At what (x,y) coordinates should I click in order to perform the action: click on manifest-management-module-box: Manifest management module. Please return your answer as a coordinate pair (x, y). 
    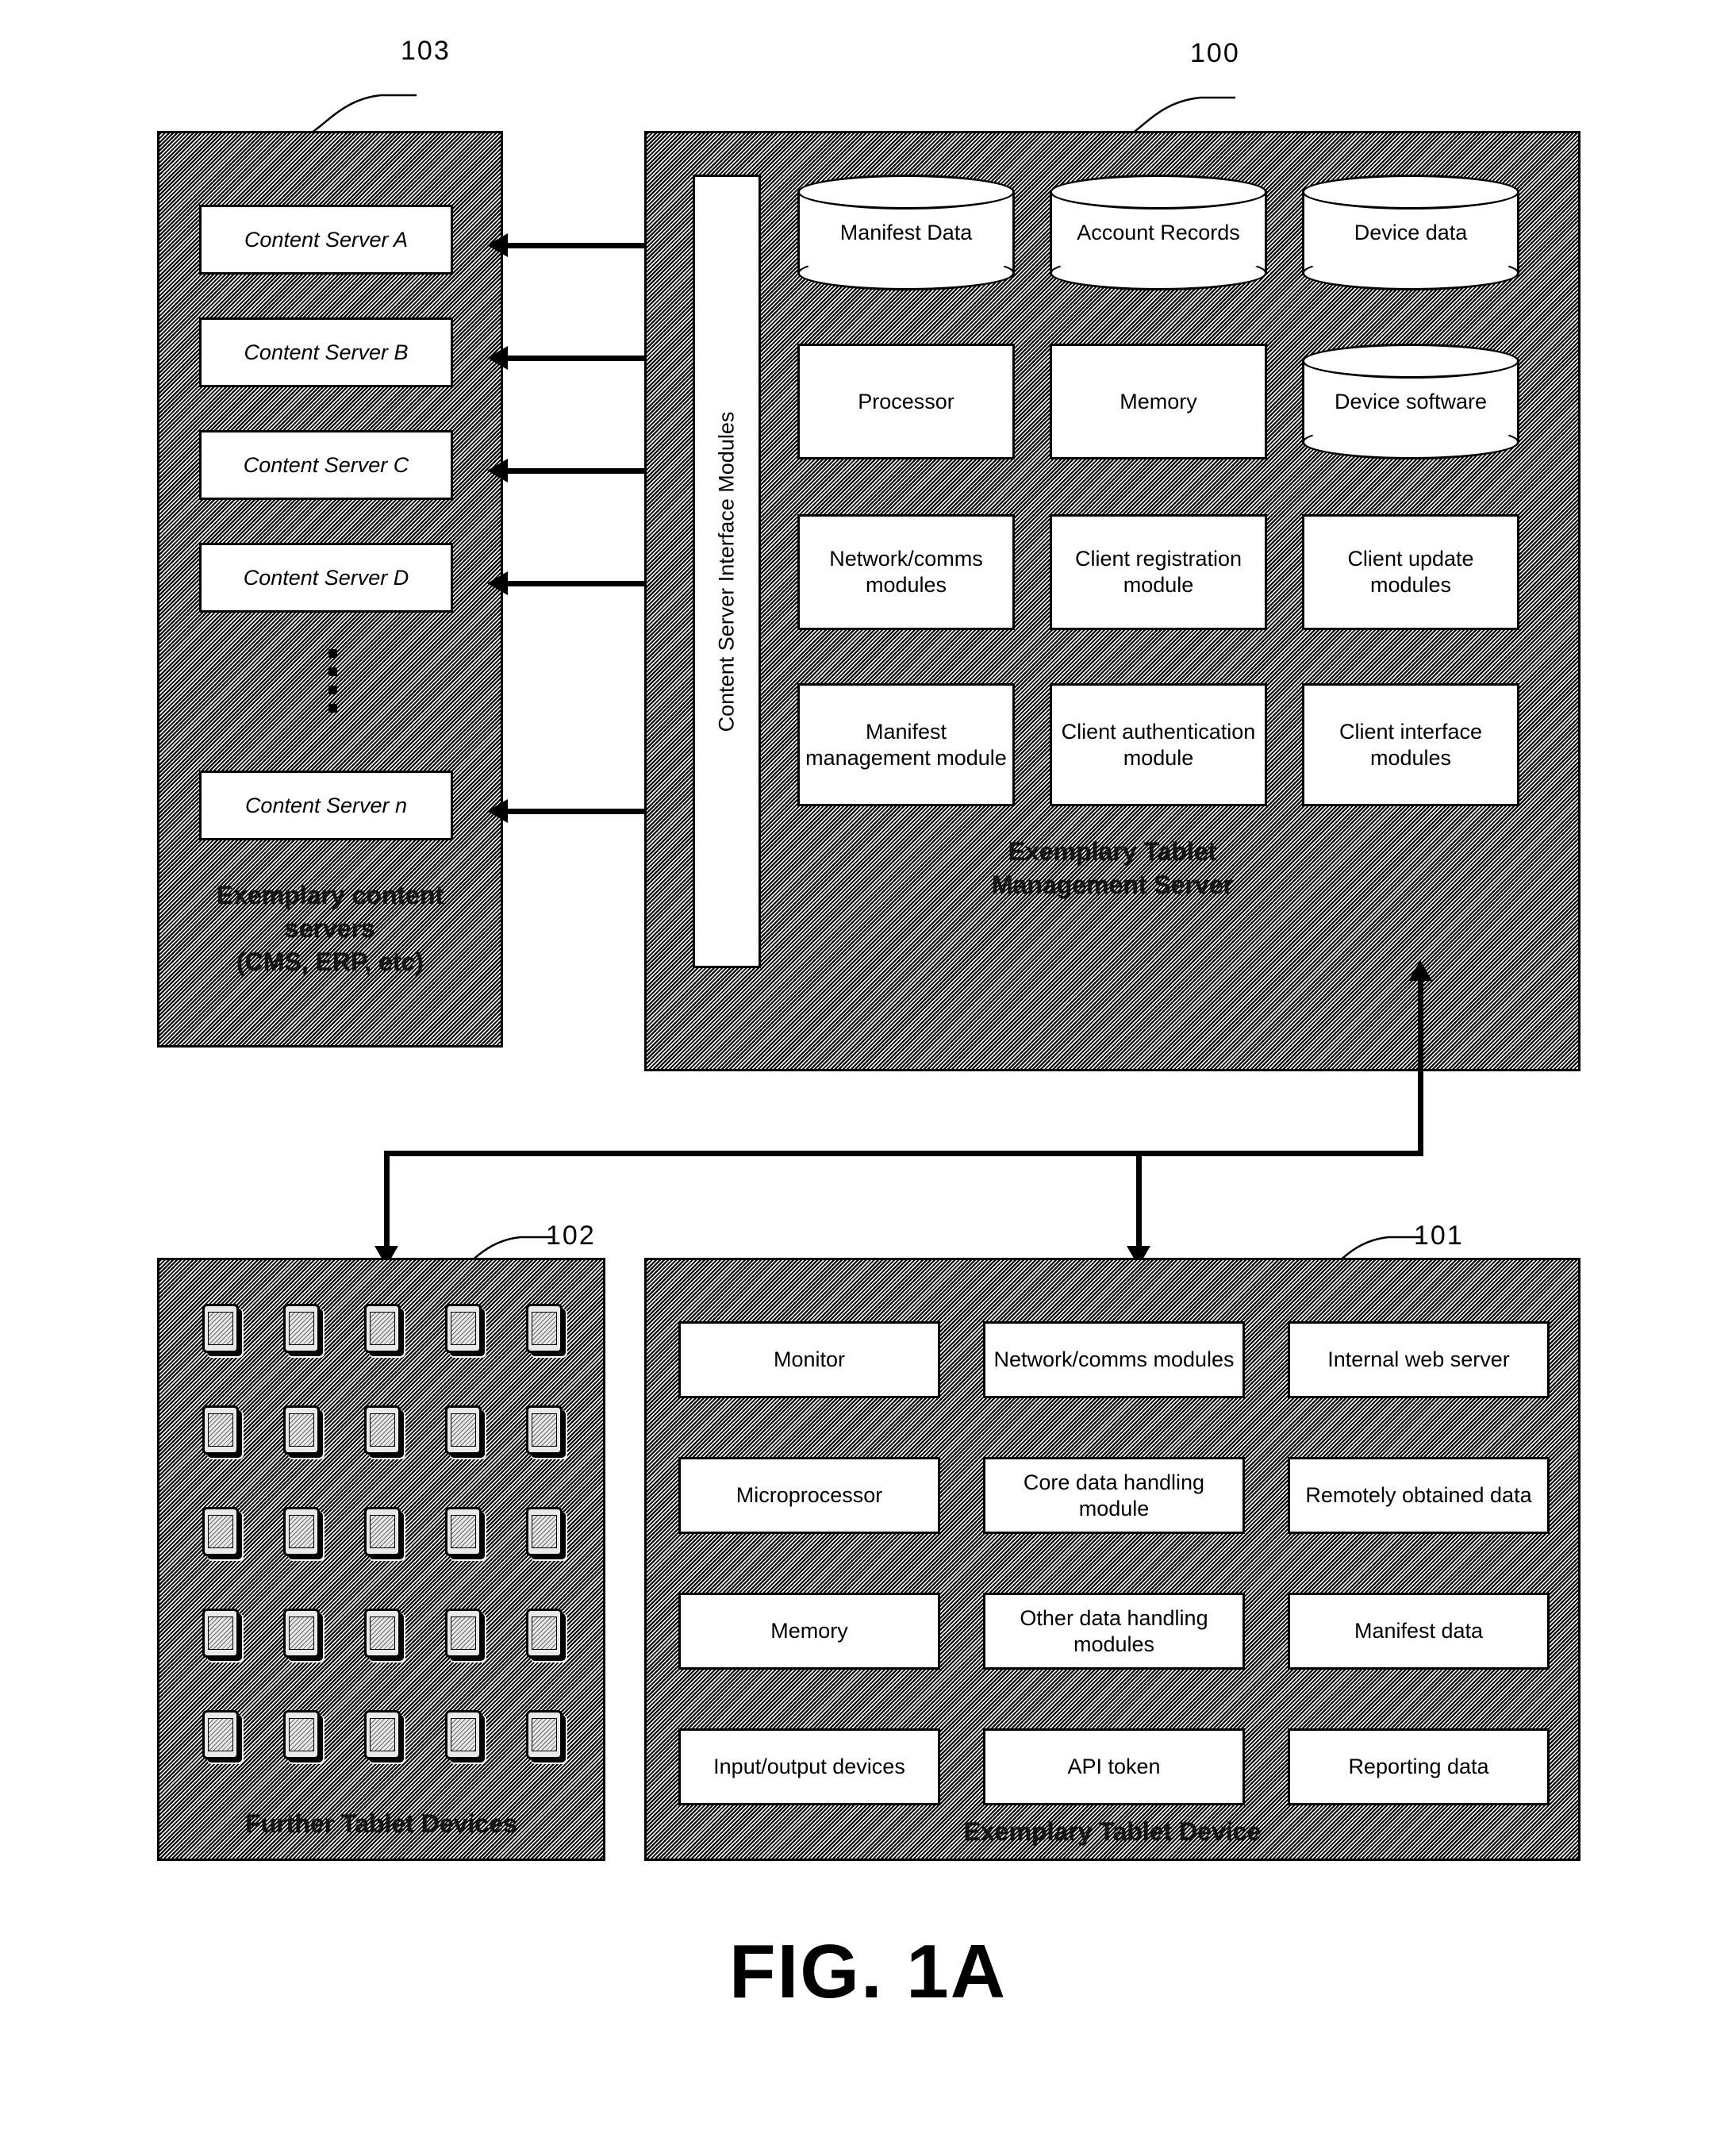
    Looking at the image, I should click on (906, 744).